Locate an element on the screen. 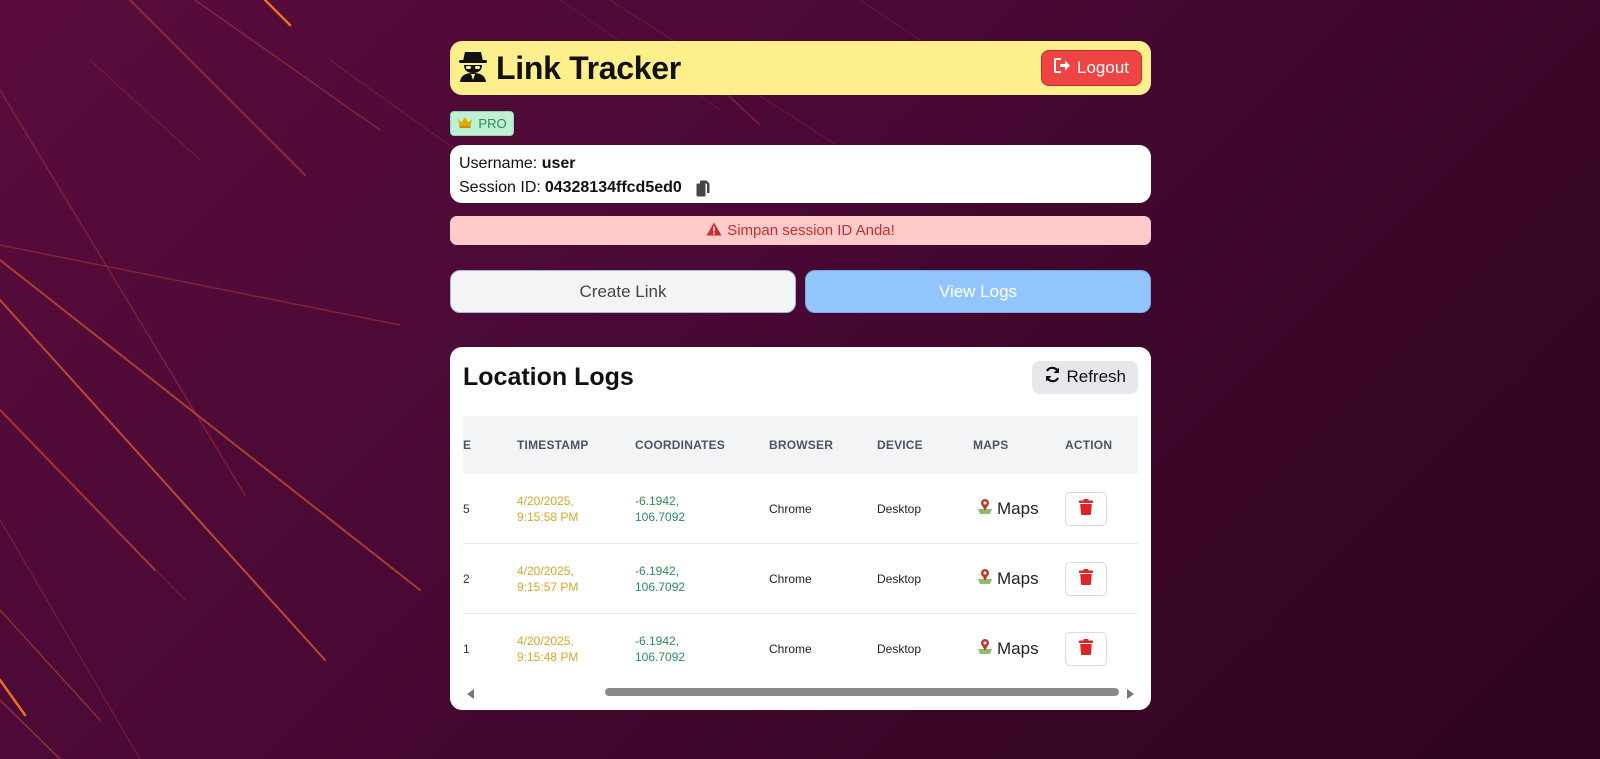  column-header-browser: BROWSER is located at coordinates (801, 445).